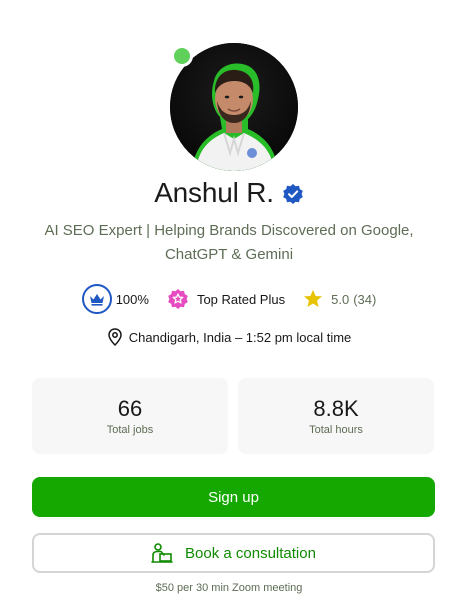 The width and height of the screenshot is (458, 605). I want to click on stats-cards: 66 Total jobs 8.8K Total hours, so click(233, 416).